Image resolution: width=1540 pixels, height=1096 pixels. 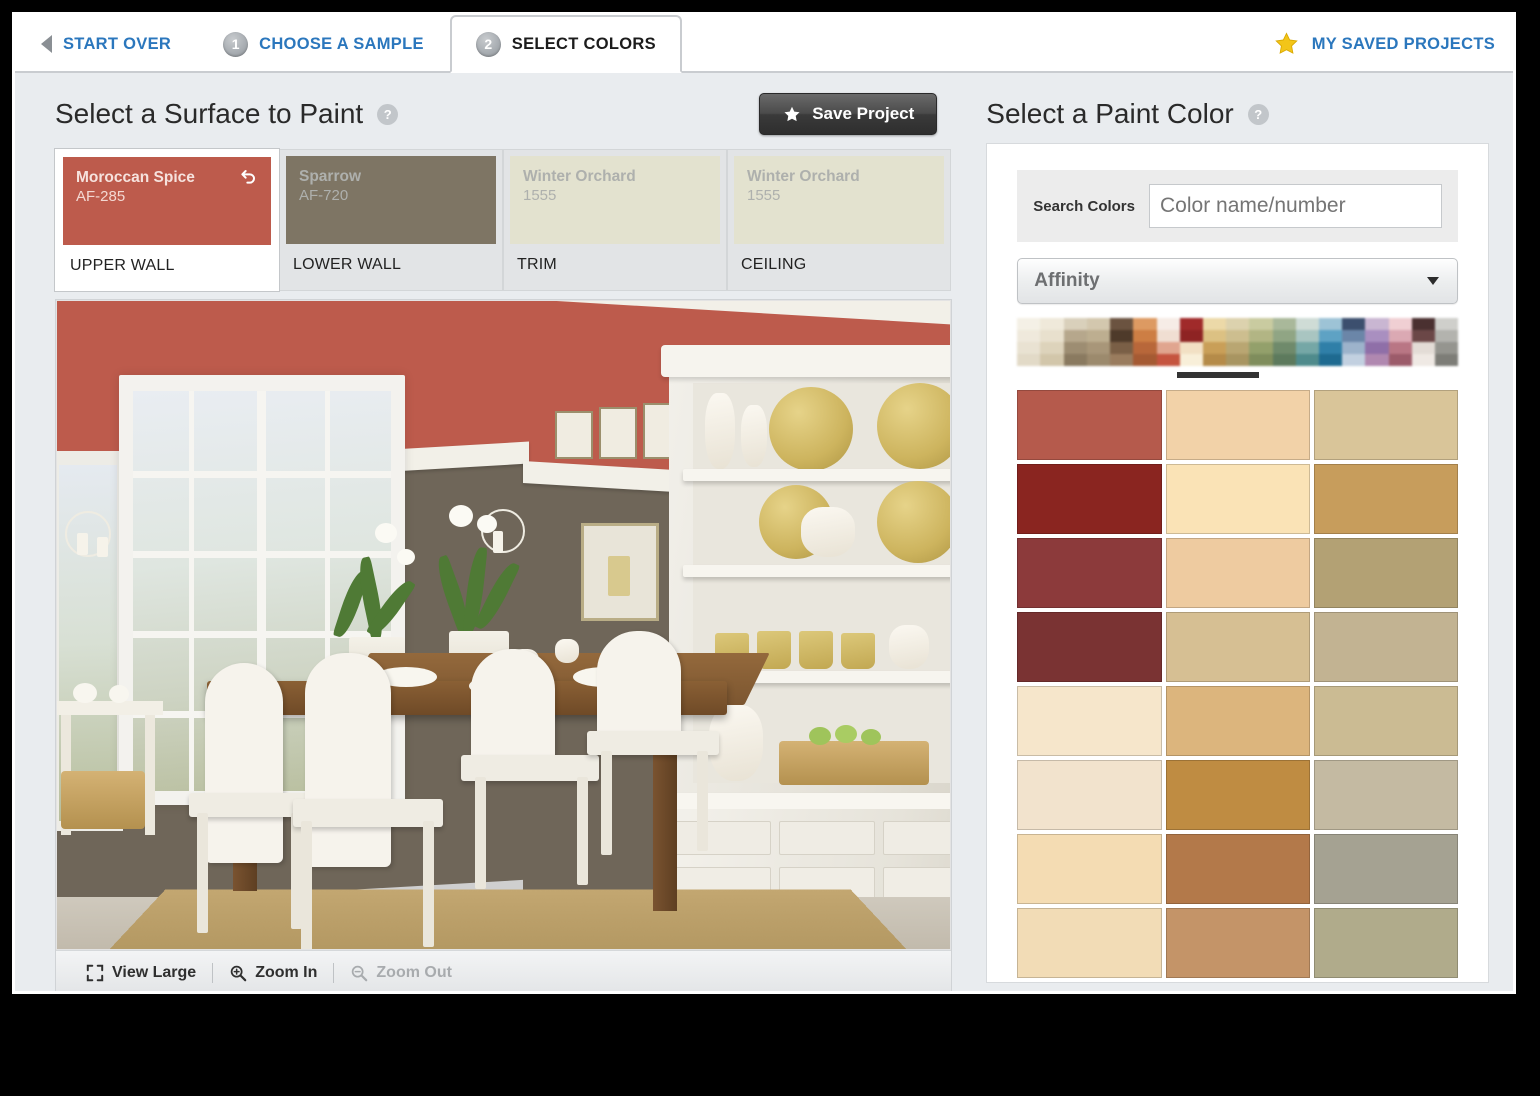 What do you see at coordinates (488, 44) in the screenshot?
I see `step-2-badge: 2` at bounding box center [488, 44].